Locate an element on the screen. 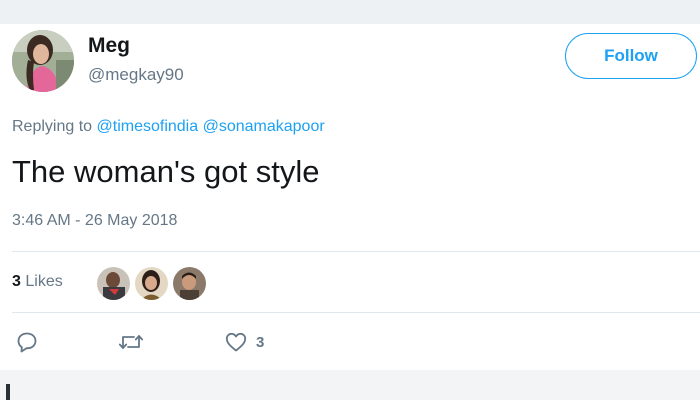 This screenshot has width=700, height=400. like-count: 3 is located at coordinates (260, 342).